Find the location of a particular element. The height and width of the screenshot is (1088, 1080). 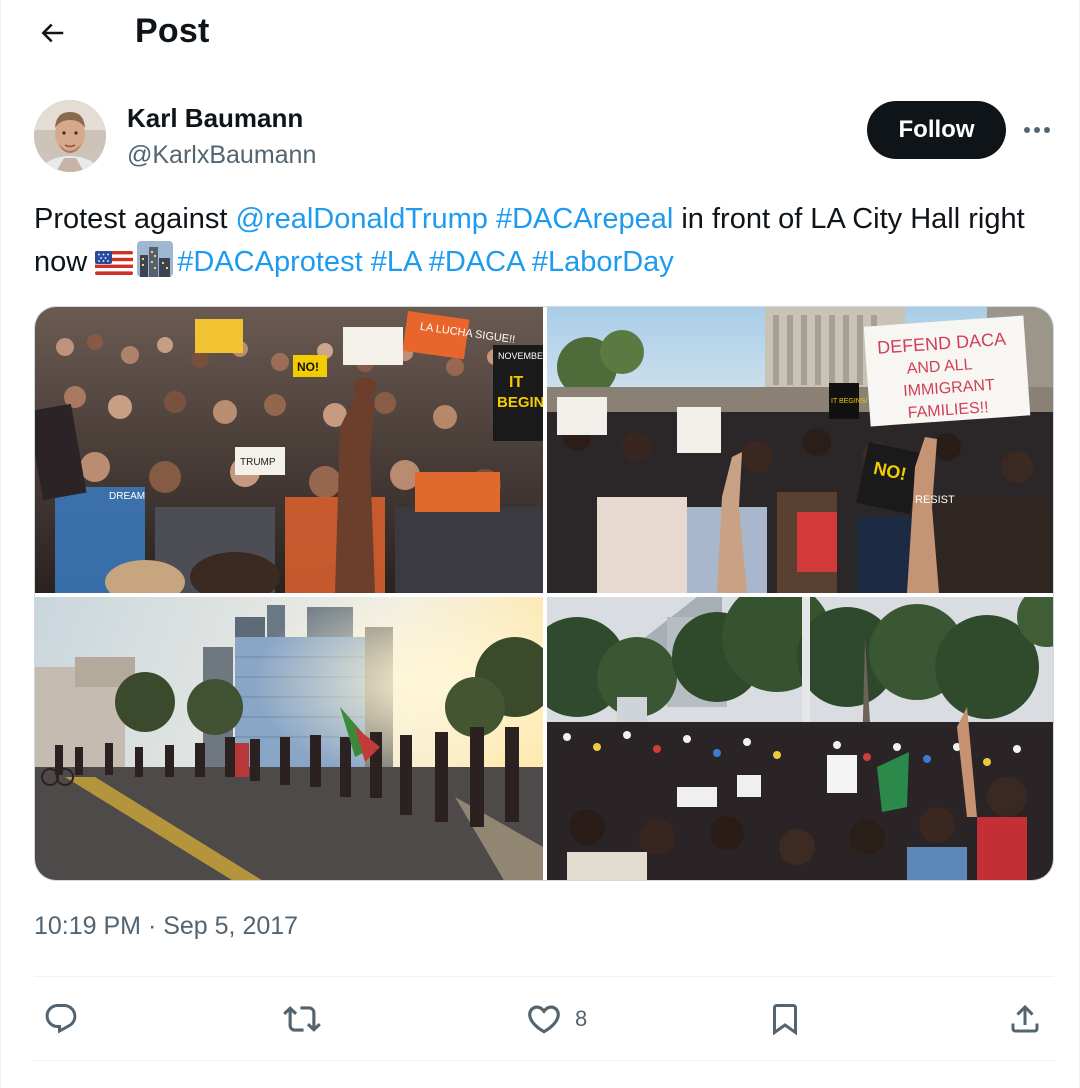

hashtag-link: #DACA is located at coordinates (476, 262).